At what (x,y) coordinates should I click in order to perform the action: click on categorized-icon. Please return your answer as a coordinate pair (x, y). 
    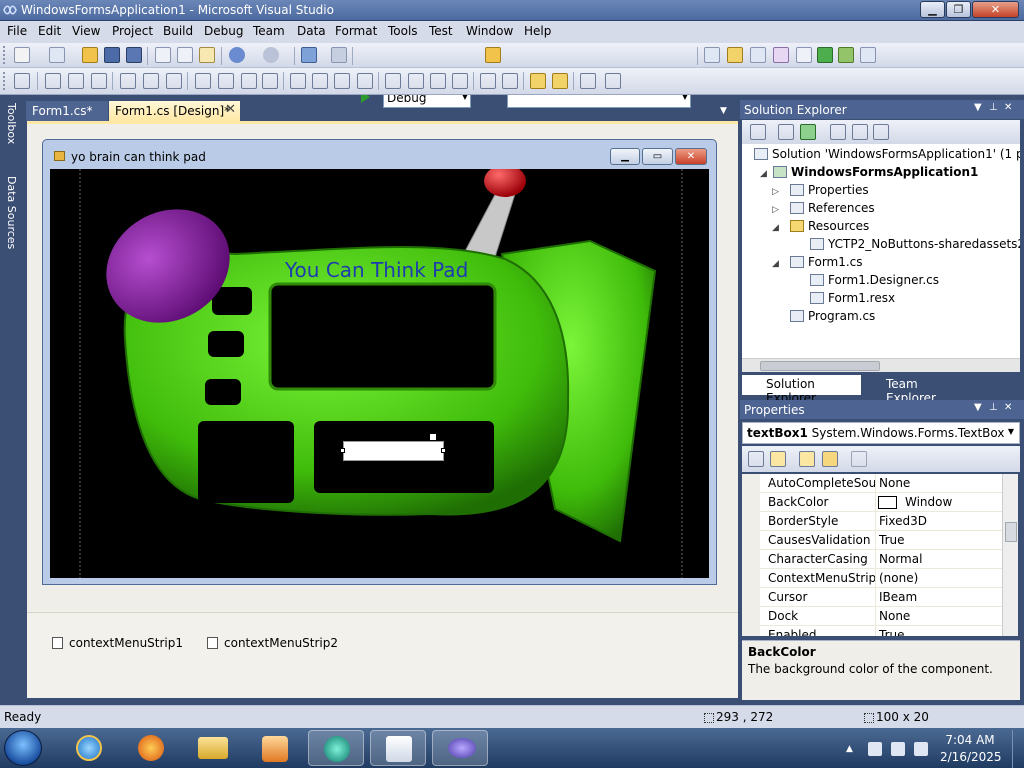
    Looking at the image, I should click on (756, 459).